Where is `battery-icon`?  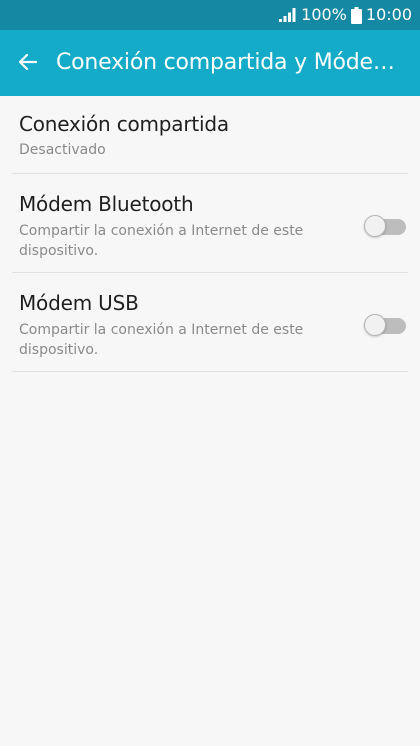
battery-icon is located at coordinates (356, 15).